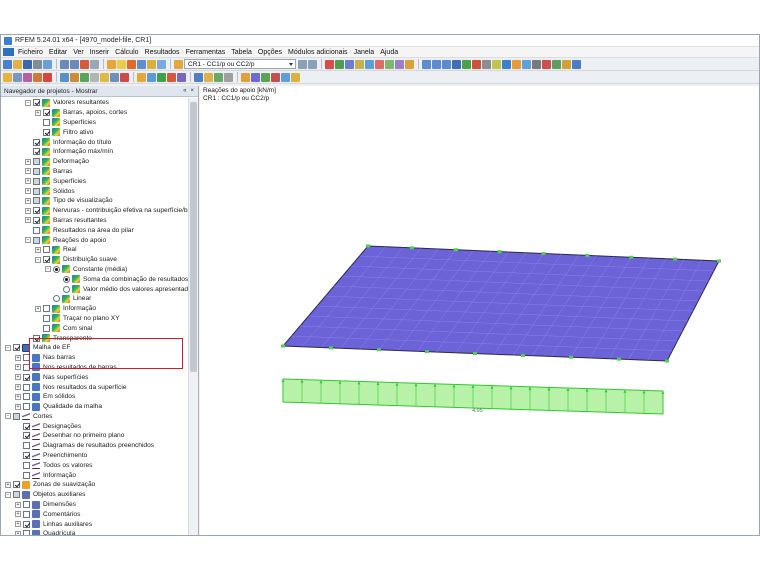 The height and width of the screenshot is (570, 760). I want to click on delete-icon, so click(546, 64).